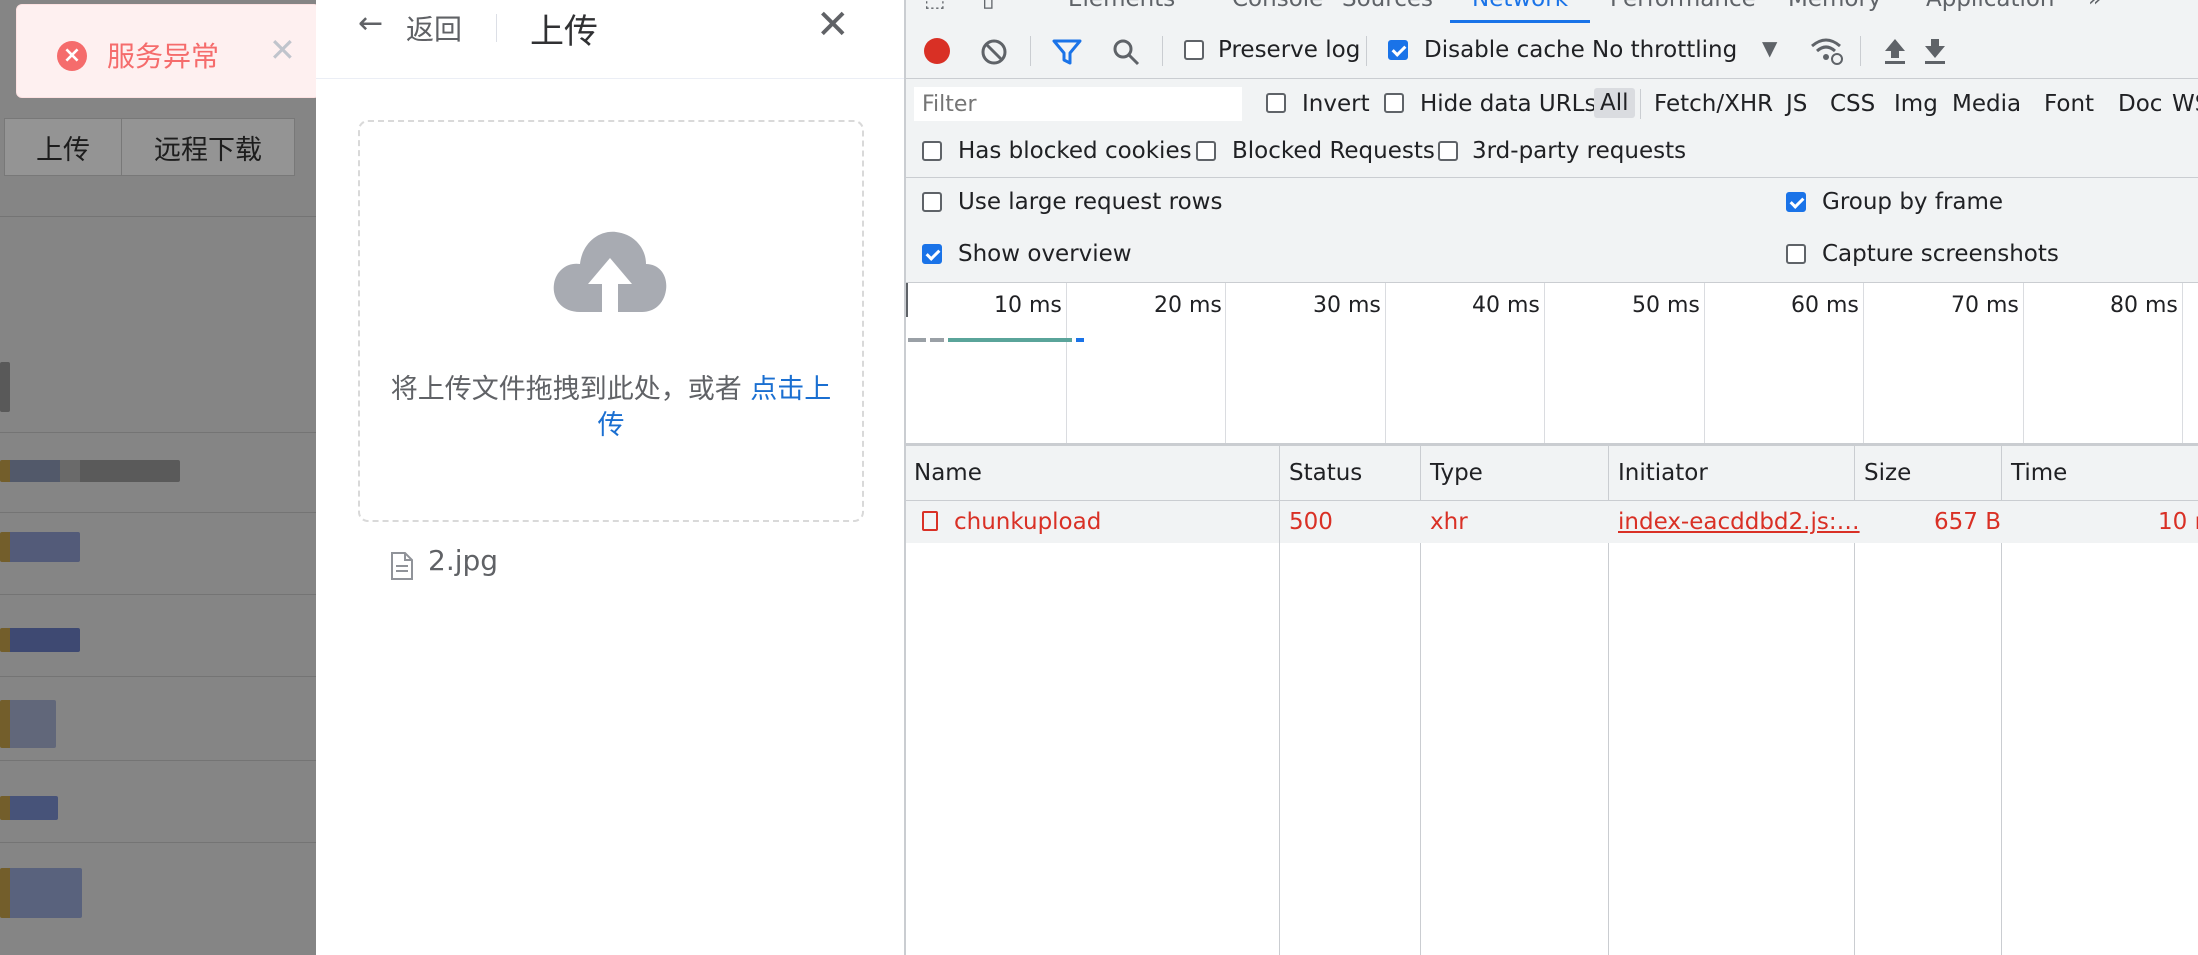 The height and width of the screenshot is (955, 2198). I want to click on preserve-log-label: Preserve log, so click(1289, 50).